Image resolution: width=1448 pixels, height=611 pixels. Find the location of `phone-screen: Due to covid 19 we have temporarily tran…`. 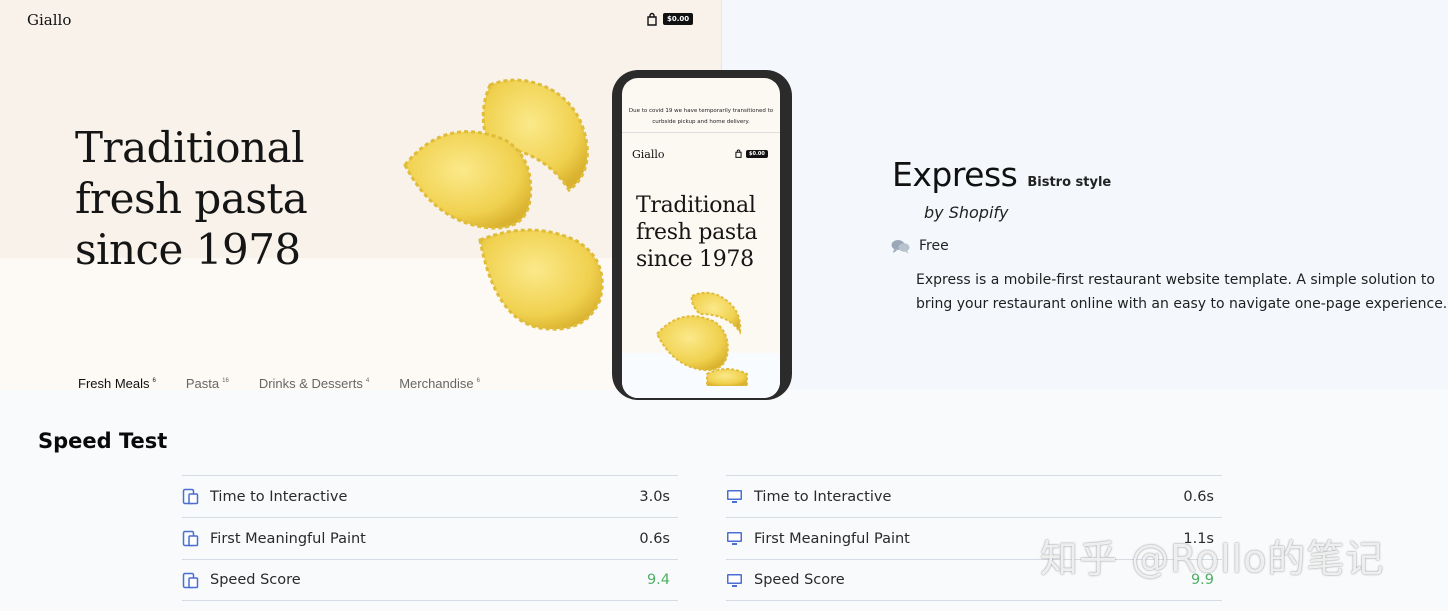

phone-screen: Due to covid 19 we have temporarily tran… is located at coordinates (701, 238).